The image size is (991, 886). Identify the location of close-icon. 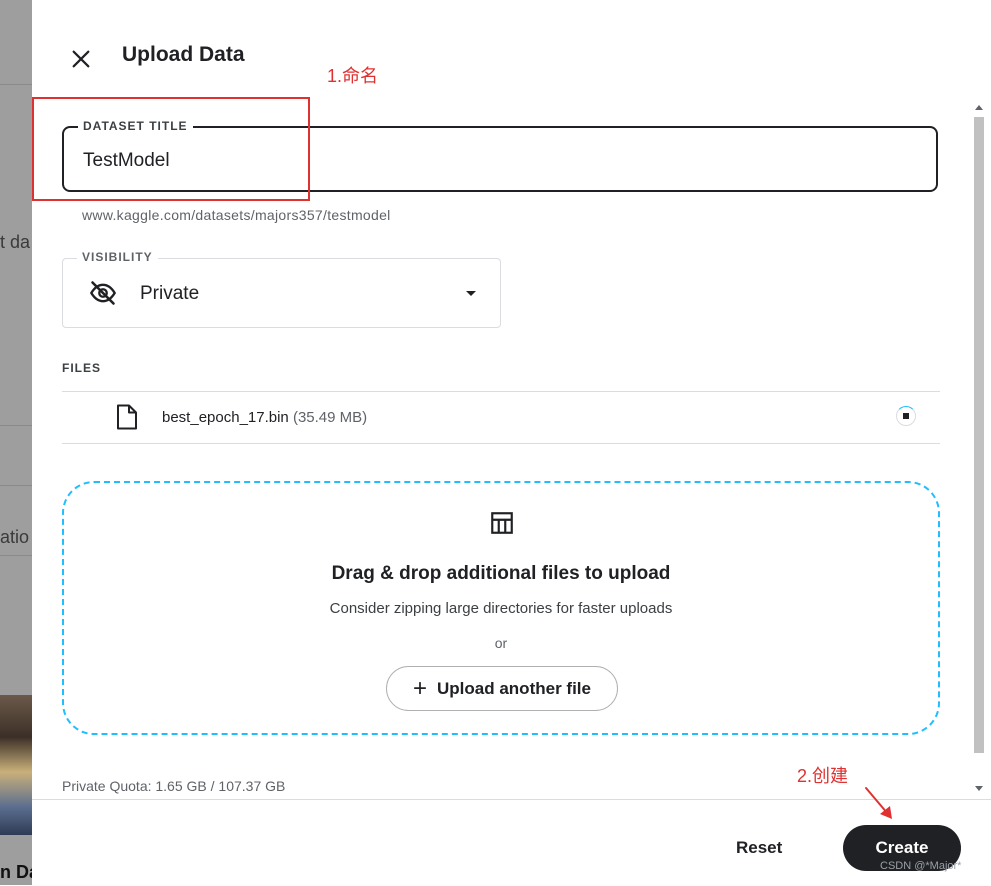
(81, 59).